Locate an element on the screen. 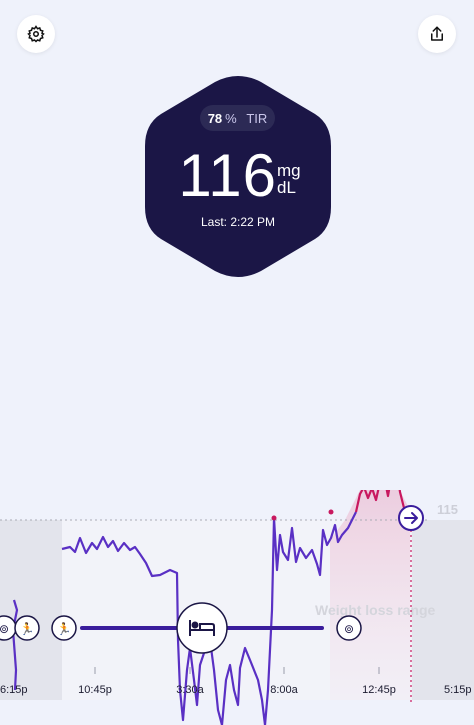 The image size is (474, 725). threshold-label: 115 is located at coordinates (447, 509).